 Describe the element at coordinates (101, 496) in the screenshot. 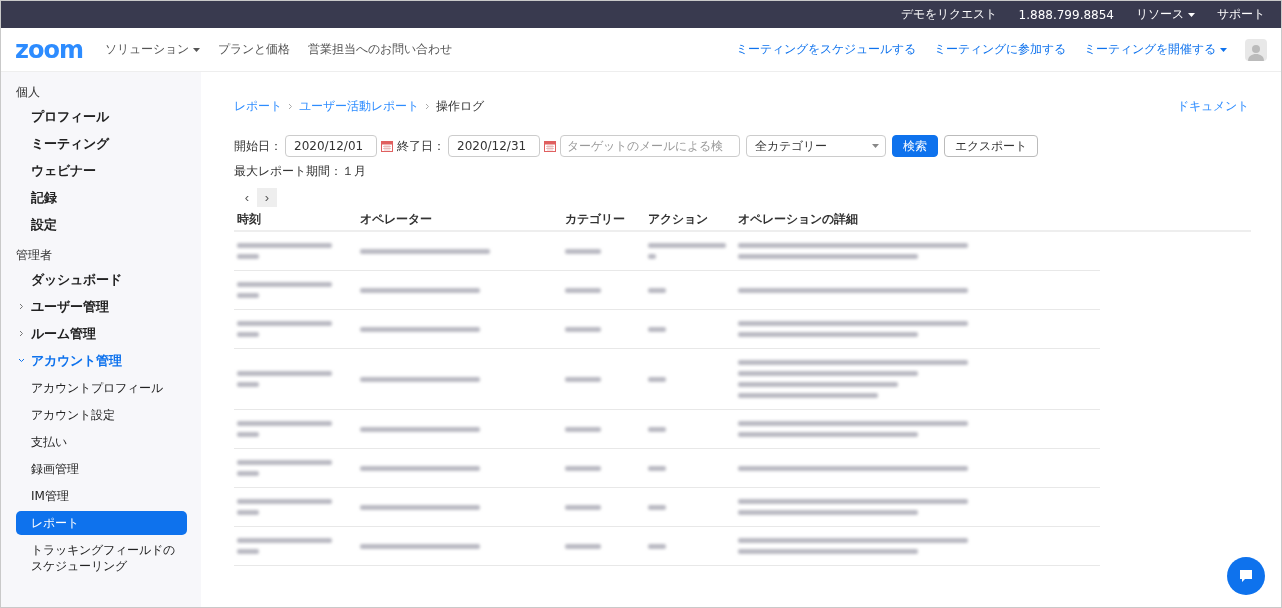

I see `sidebar-item: IM管理` at that location.